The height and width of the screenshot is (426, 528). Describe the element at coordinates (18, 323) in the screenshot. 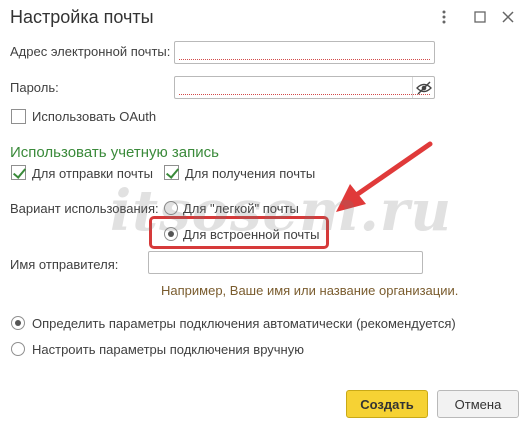

I see `connection-auto-radio` at that location.